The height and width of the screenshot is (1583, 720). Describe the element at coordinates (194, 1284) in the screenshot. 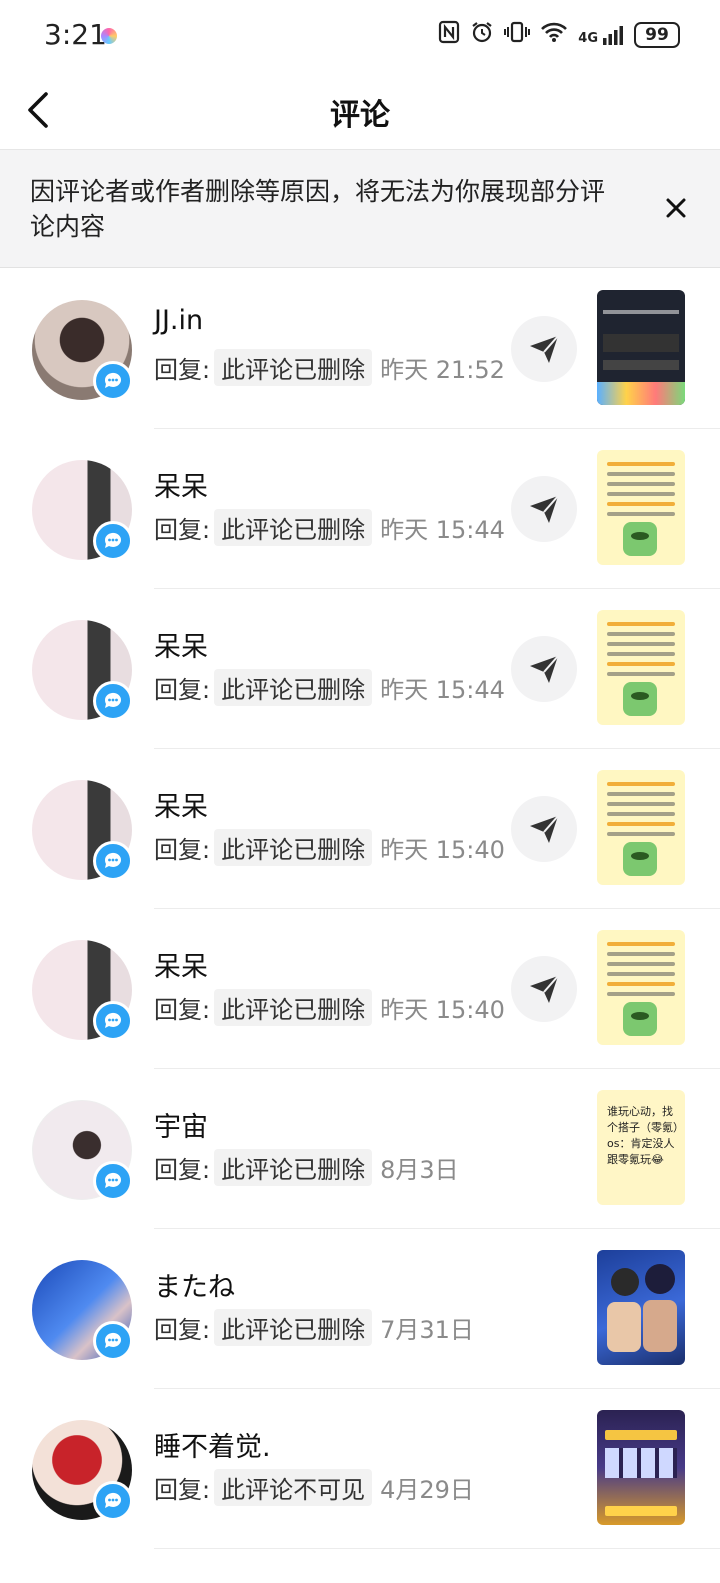

I see `username: またね` at that location.